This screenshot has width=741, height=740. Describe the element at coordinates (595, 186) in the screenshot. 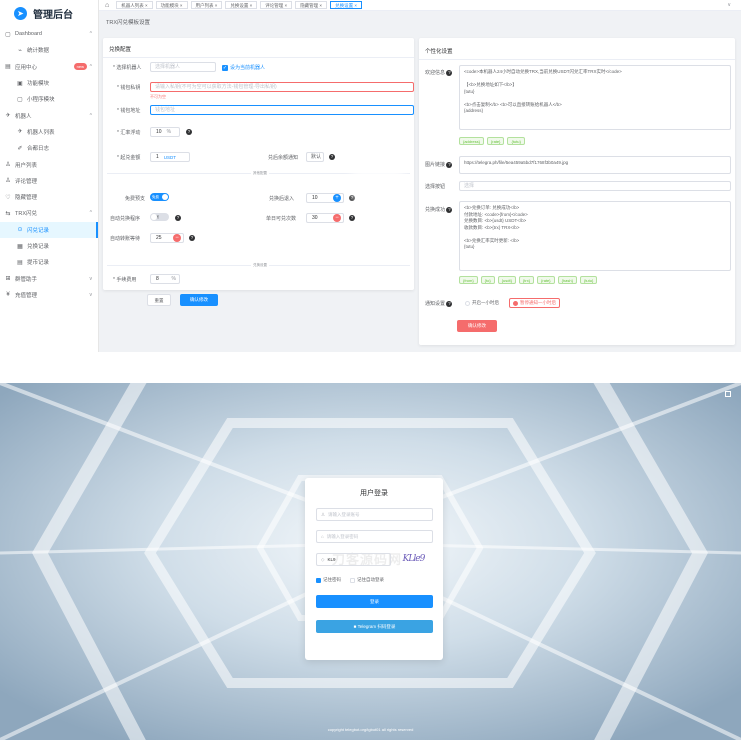

I see `button-select: 选择` at that location.